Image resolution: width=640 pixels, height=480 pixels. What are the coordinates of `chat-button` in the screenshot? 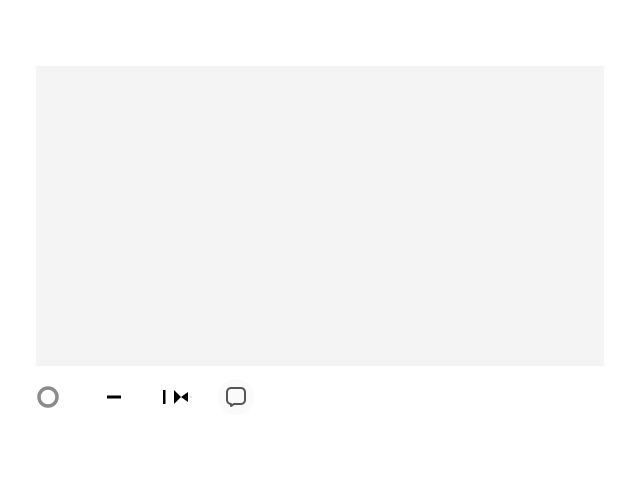 It's located at (236, 397).